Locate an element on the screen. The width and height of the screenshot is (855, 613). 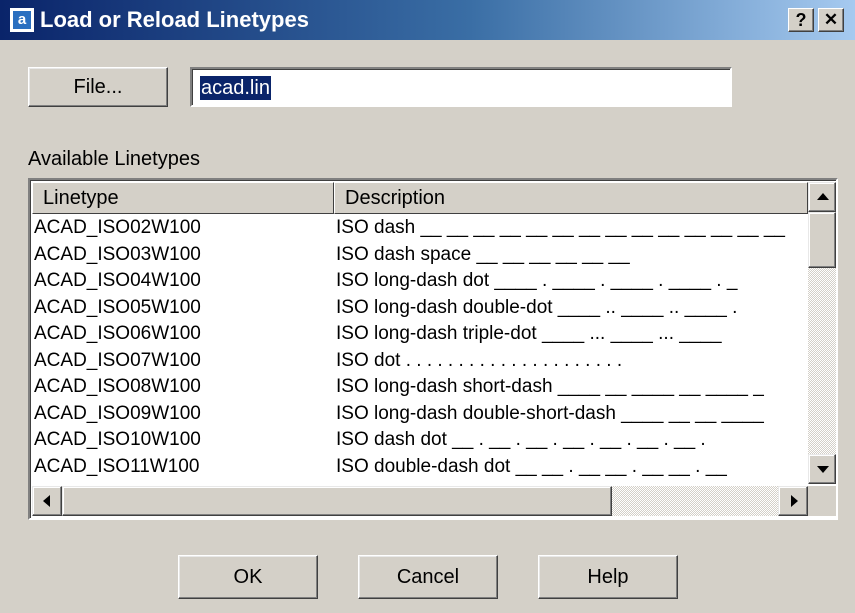
horizontal-scrollbar is located at coordinates (420, 501).